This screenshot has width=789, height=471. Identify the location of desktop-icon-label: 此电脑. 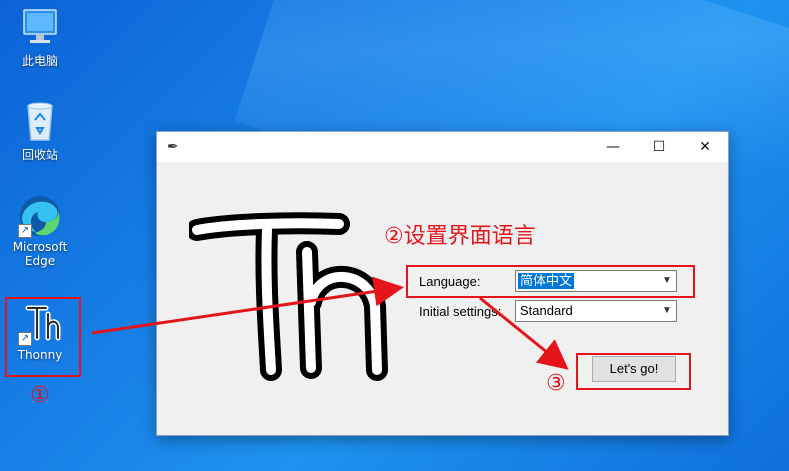
(39, 61).